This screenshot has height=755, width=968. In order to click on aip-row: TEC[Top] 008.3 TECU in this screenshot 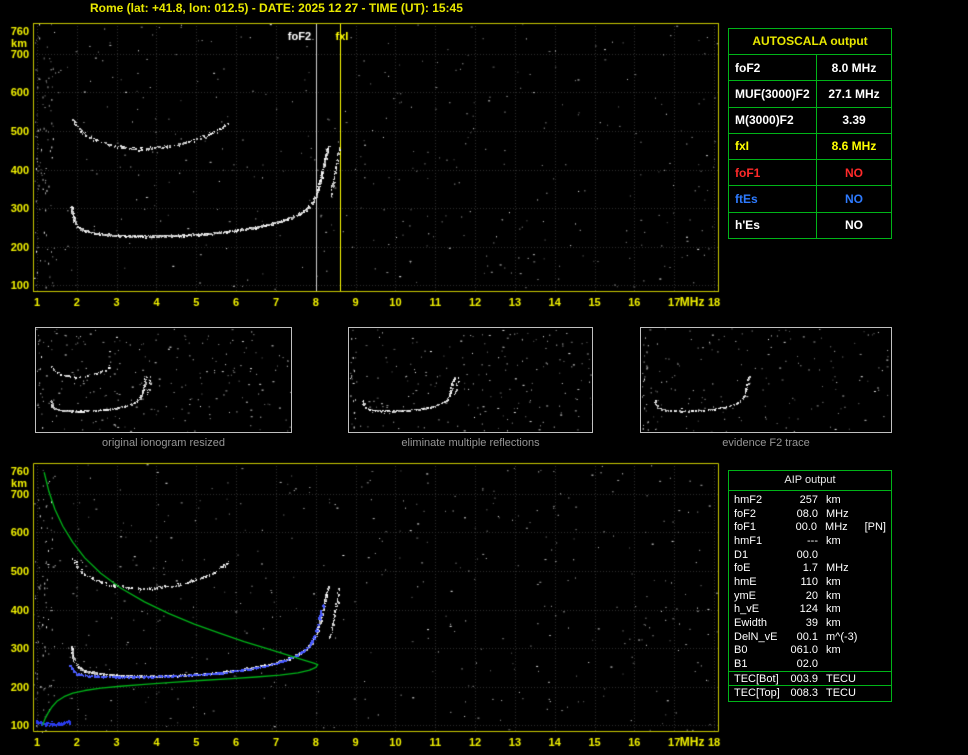, I will do `click(810, 692)`.